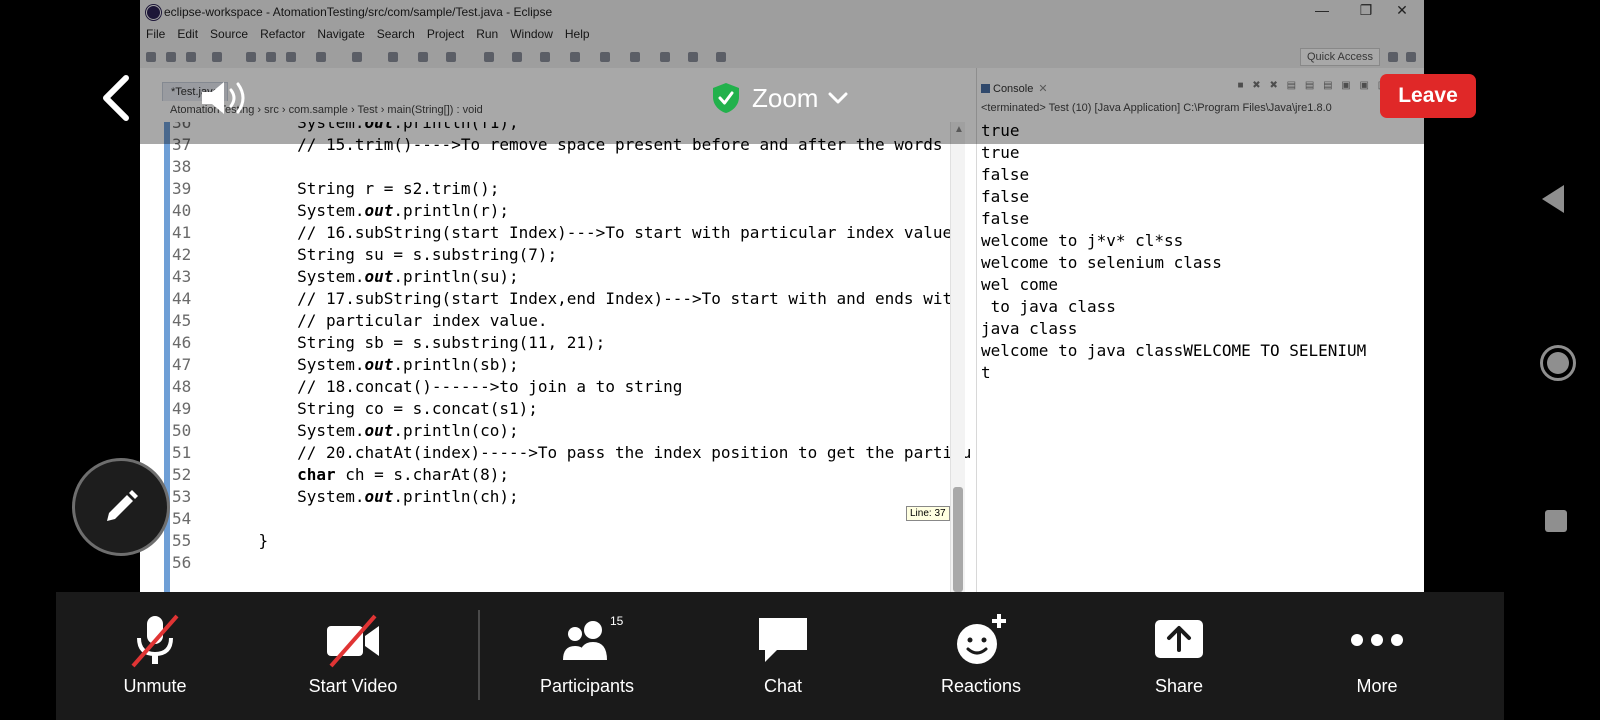  Describe the element at coordinates (182, 518) in the screenshot. I see `line-number: 54` at that location.